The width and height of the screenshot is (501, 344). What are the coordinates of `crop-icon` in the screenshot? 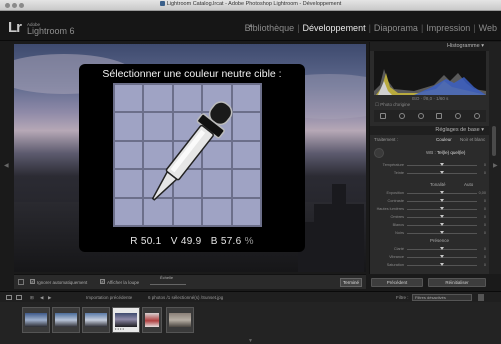 It's located at (383, 116).